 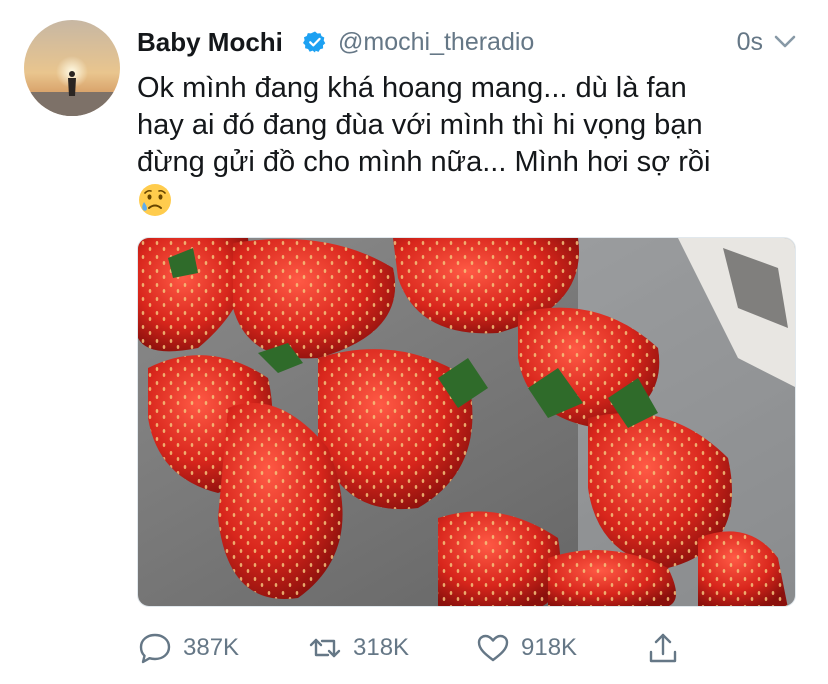 What do you see at coordinates (417, 648) in the screenshot?
I see `tweet-actions: 387K 318K 918K` at bounding box center [417, 648].